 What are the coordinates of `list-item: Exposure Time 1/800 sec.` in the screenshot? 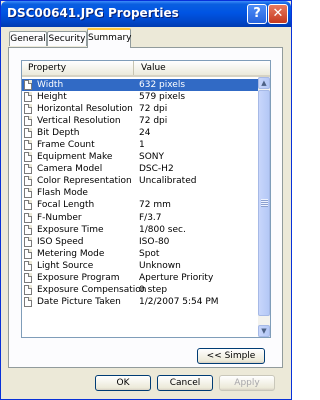 It's located at (140, 230).